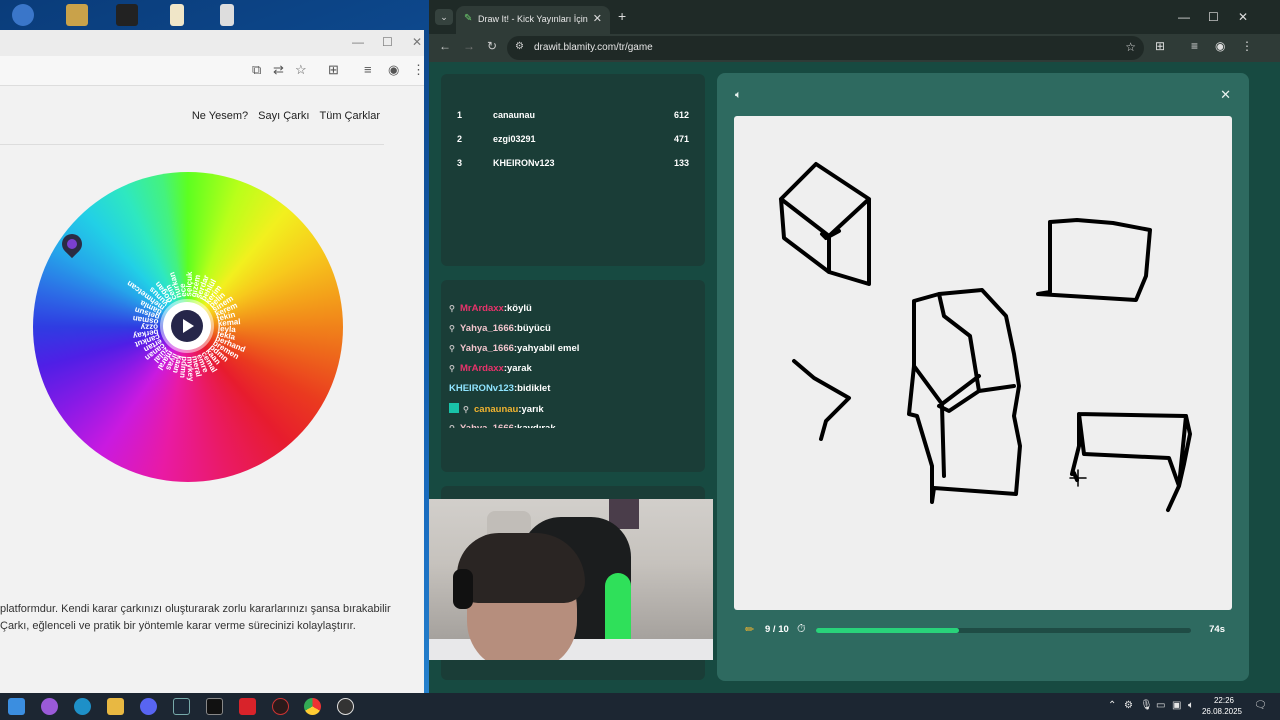 The image size is (1280, 720). I want to click on install-icon: ⧉, so click(256, 70).